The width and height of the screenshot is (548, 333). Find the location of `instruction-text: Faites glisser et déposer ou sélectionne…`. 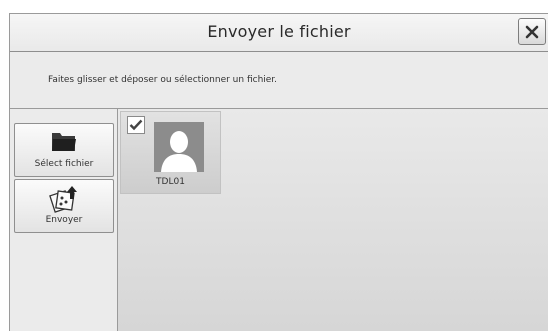

instruction-text: Faites glisser et déposer ou sélectionne… is located at coordinates (163, 80).